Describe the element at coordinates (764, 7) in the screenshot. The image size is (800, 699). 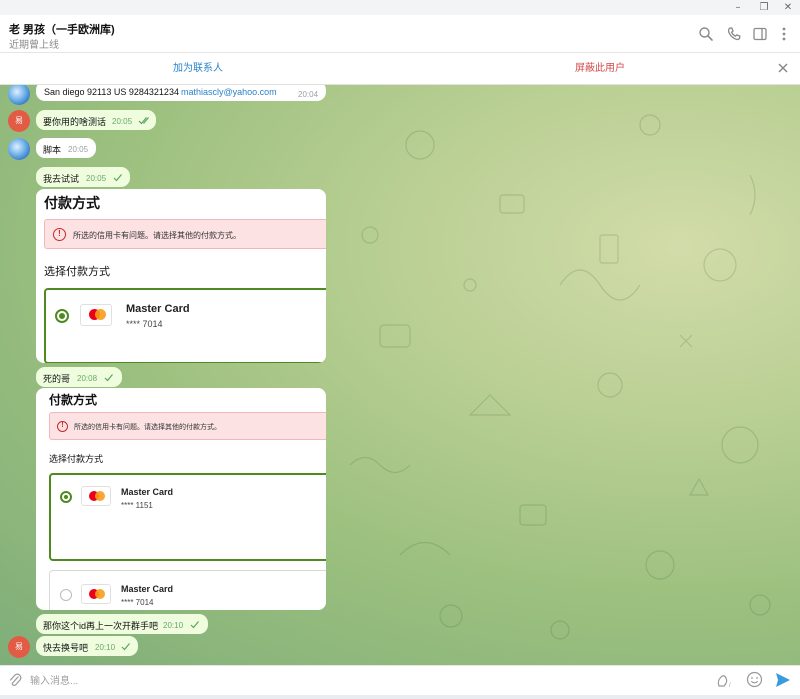
I see `restore-button: ❐` at that location.